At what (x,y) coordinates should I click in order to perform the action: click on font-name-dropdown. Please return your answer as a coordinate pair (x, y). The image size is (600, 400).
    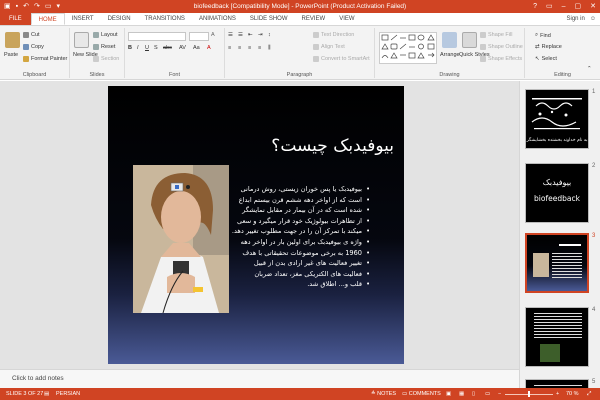
    Looking at the image, I should click on (157, 36).